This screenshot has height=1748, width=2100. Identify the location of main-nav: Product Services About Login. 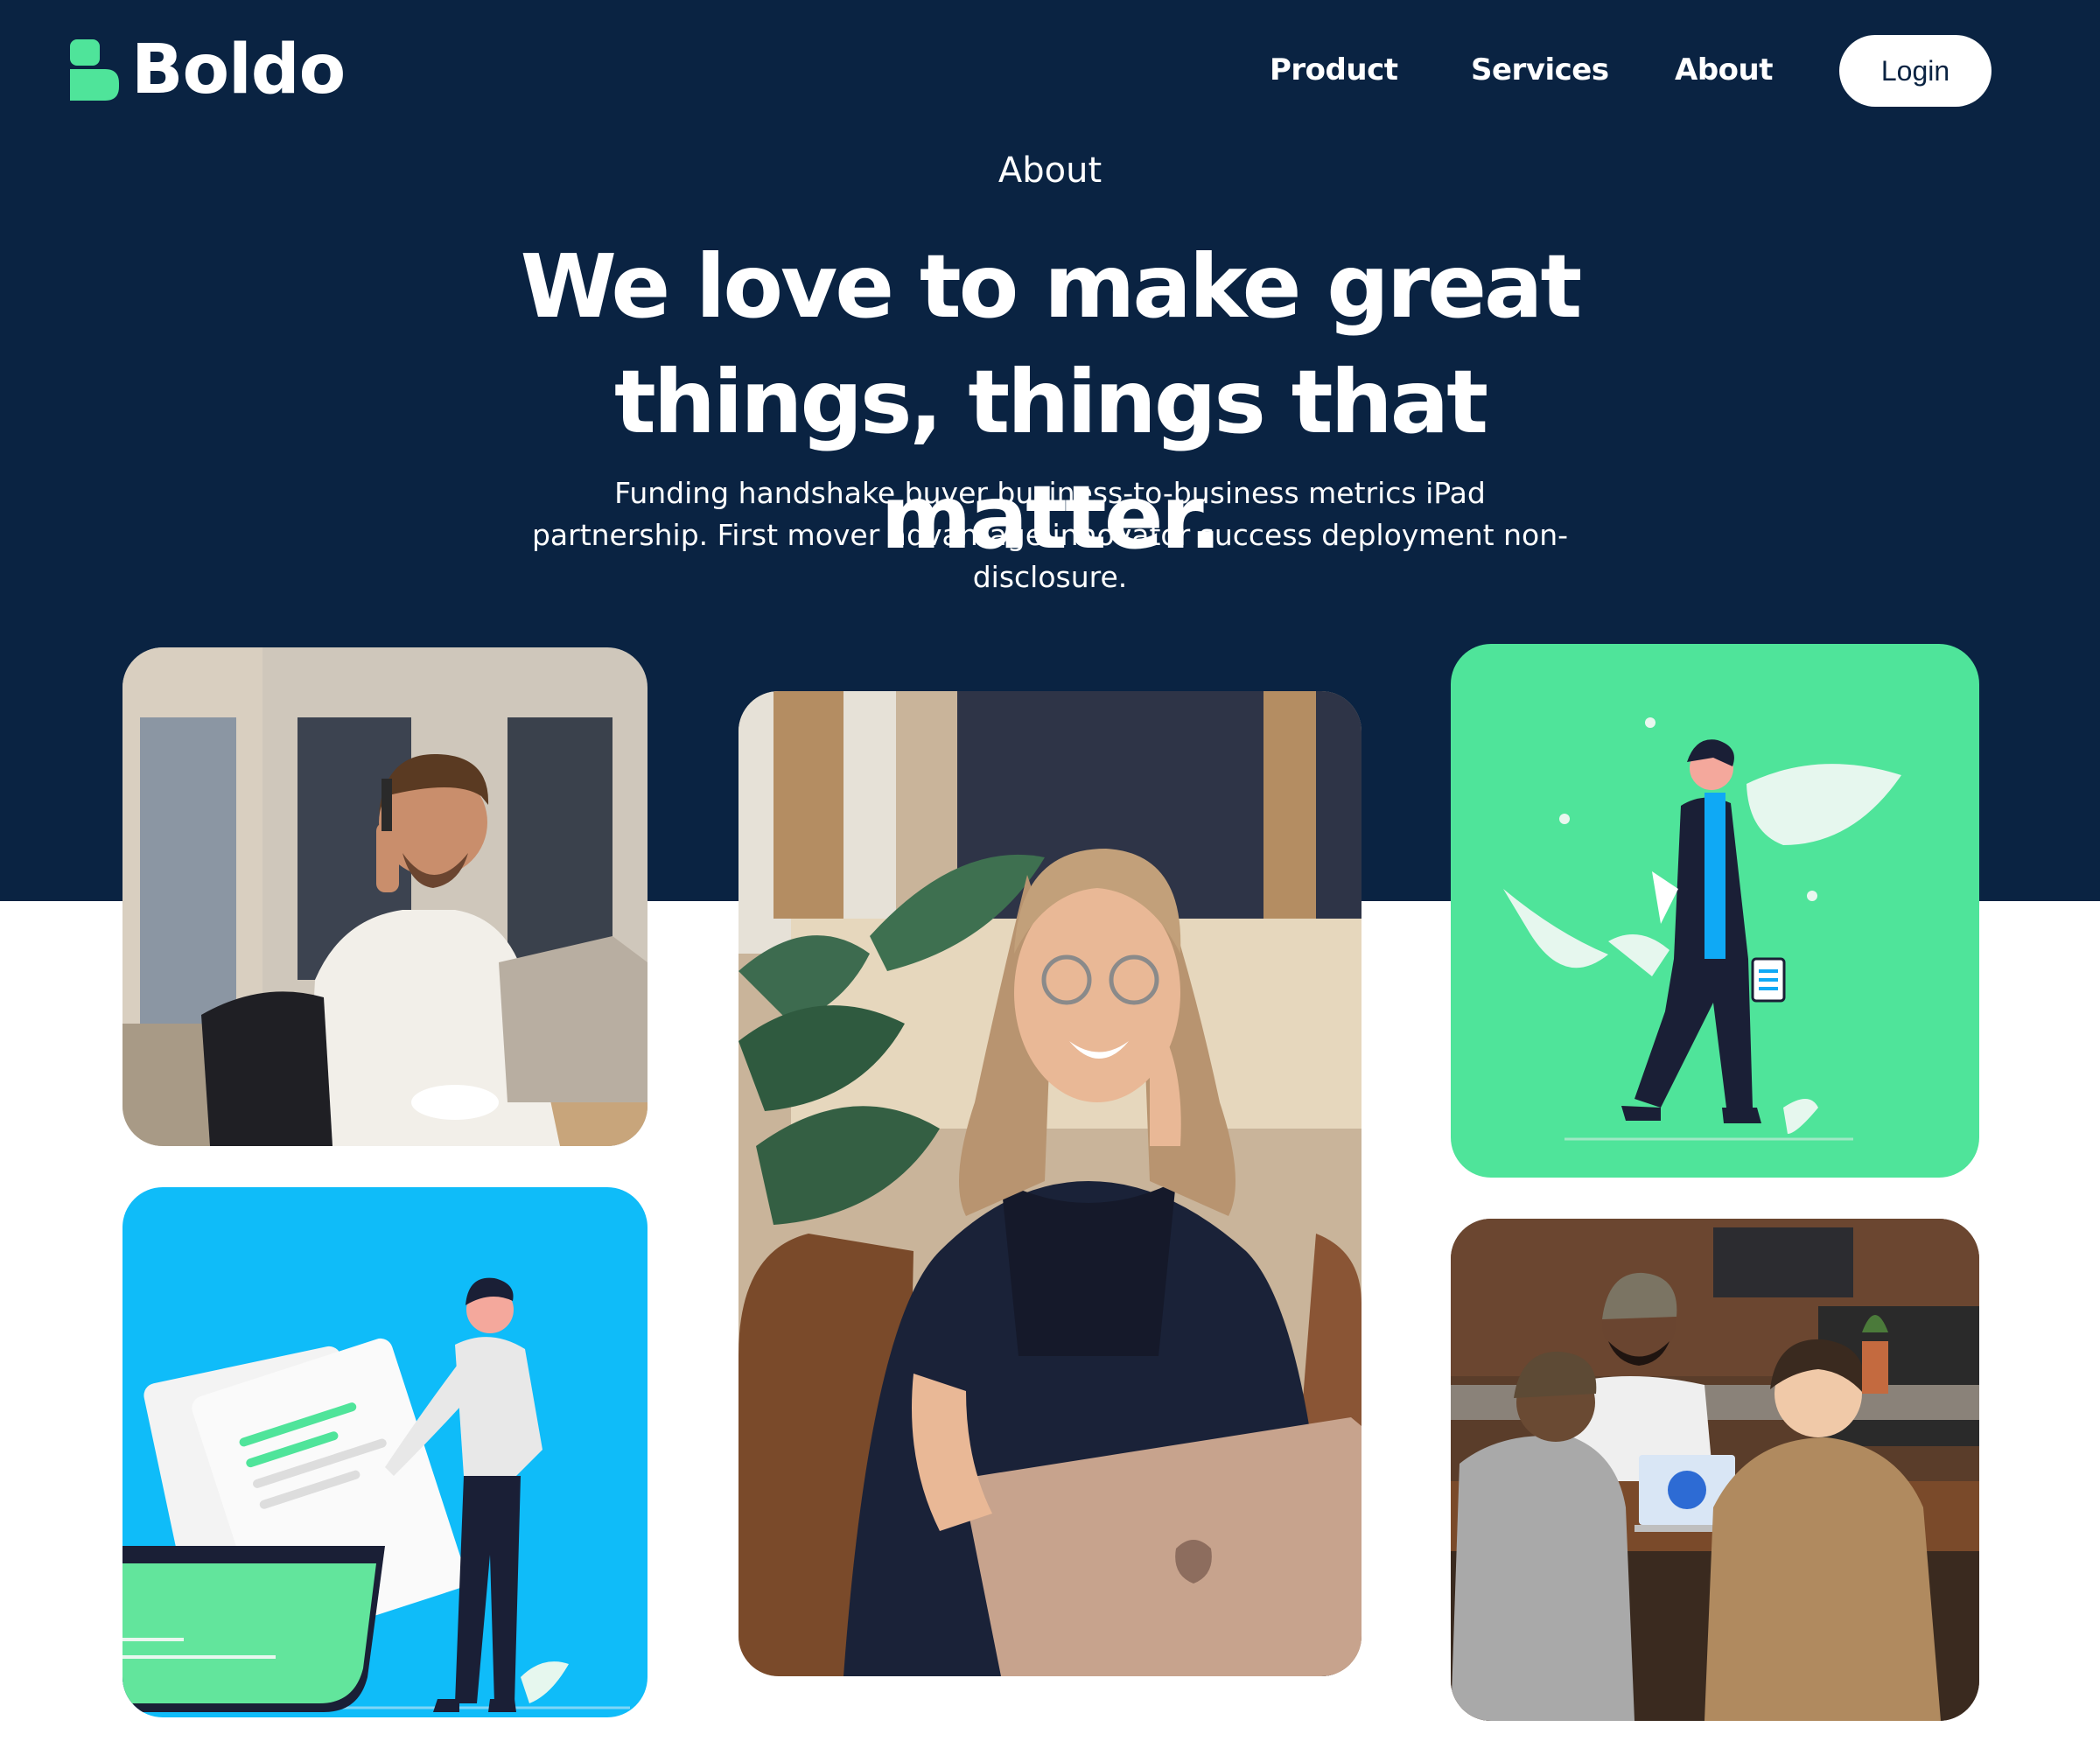
(1050, 71).